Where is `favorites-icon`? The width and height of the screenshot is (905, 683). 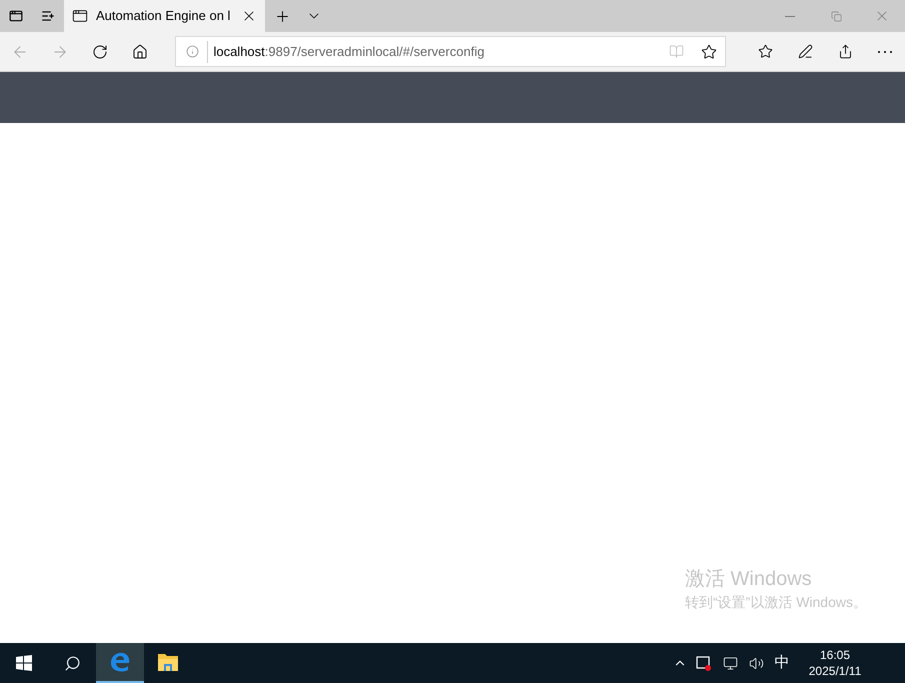 favorites-icon is located at coordinates (765, 51).